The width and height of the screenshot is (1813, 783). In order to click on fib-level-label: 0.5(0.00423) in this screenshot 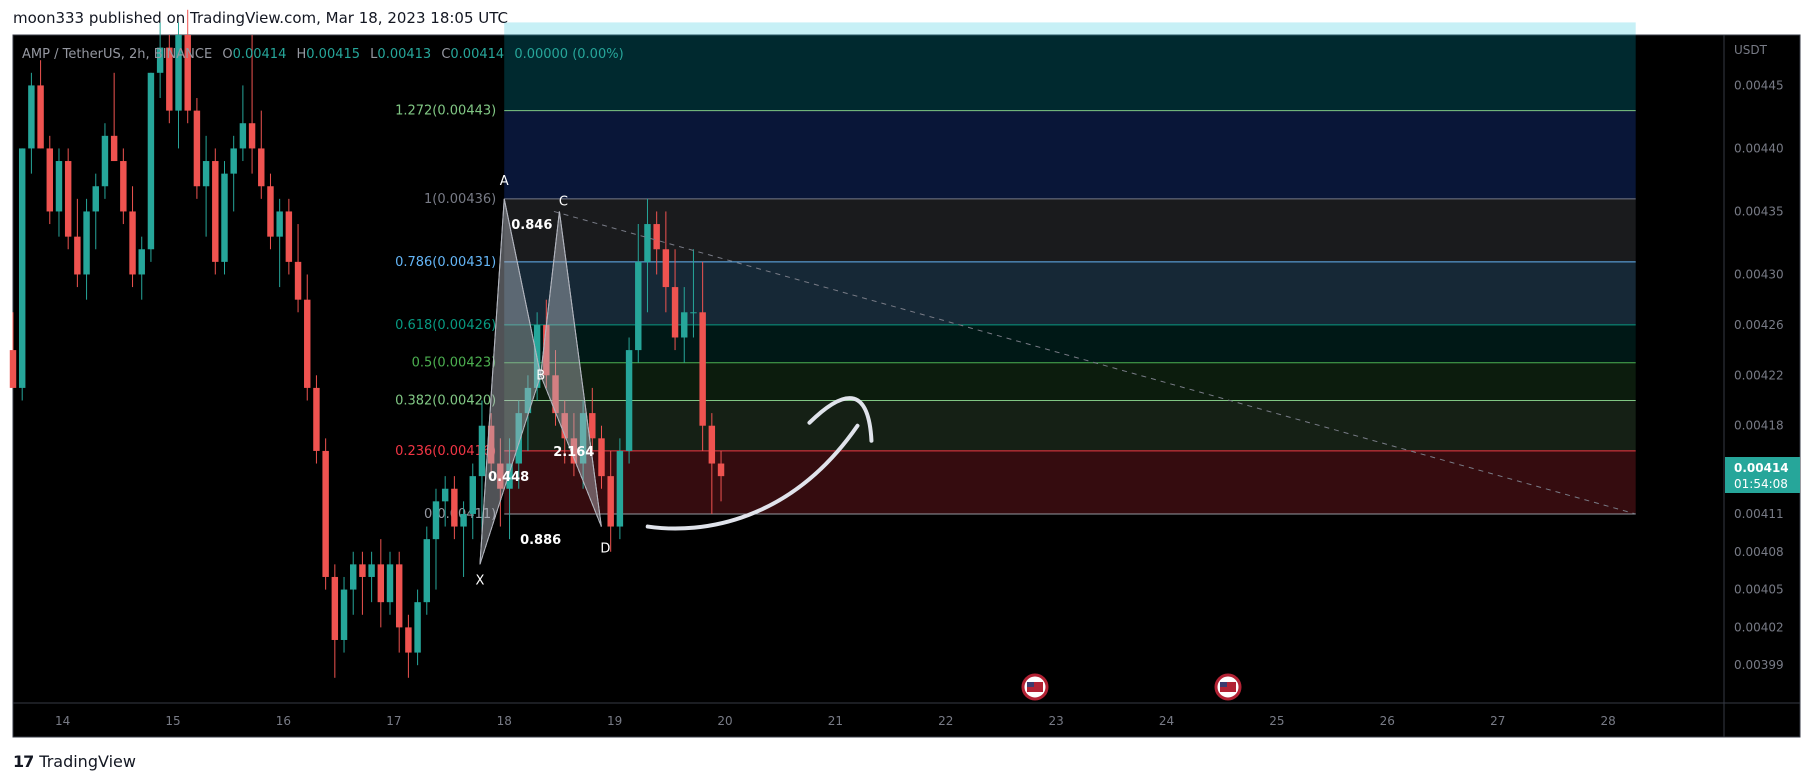, I will do `click(454, 363)`.